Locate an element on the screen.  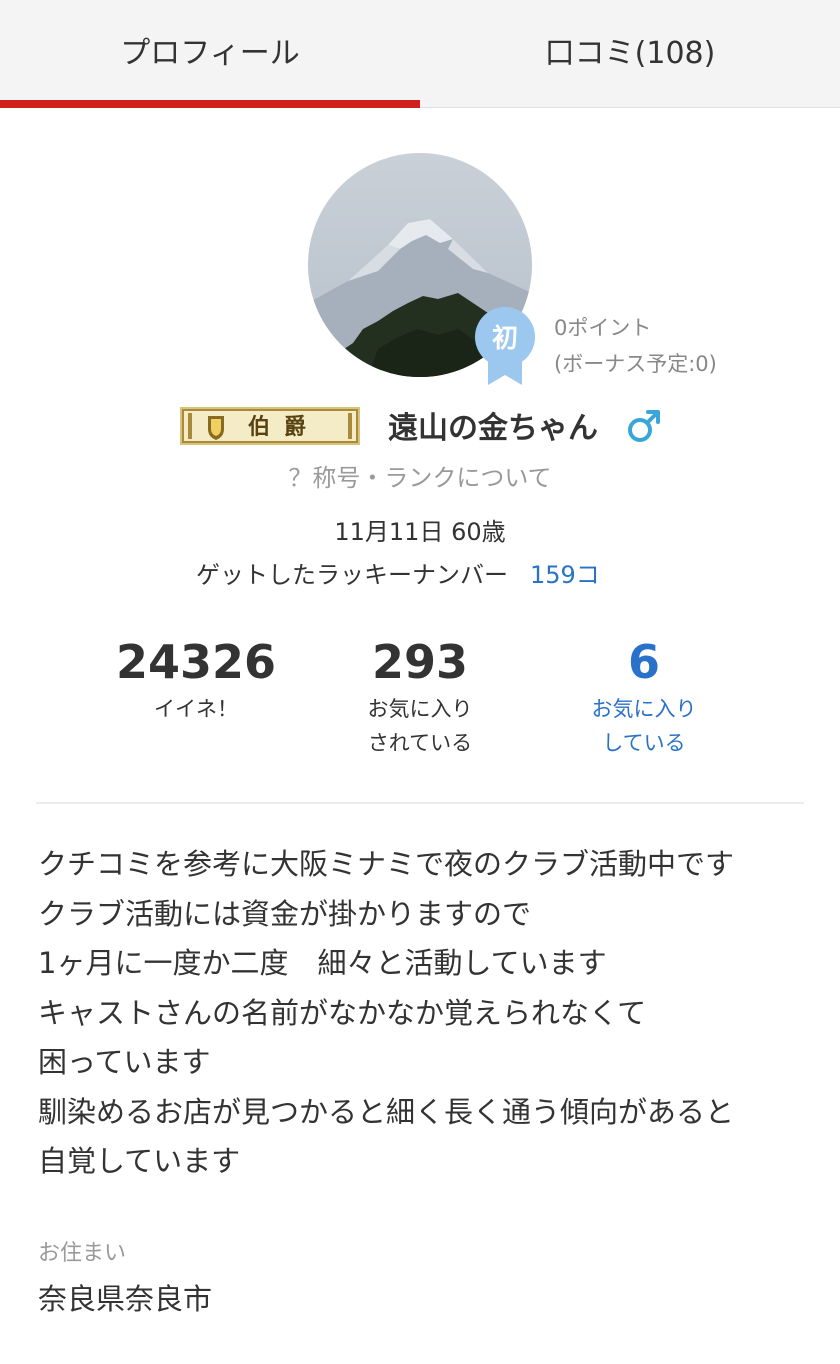
lucky-number-count: 159コ is located at coordinates (565, 575).